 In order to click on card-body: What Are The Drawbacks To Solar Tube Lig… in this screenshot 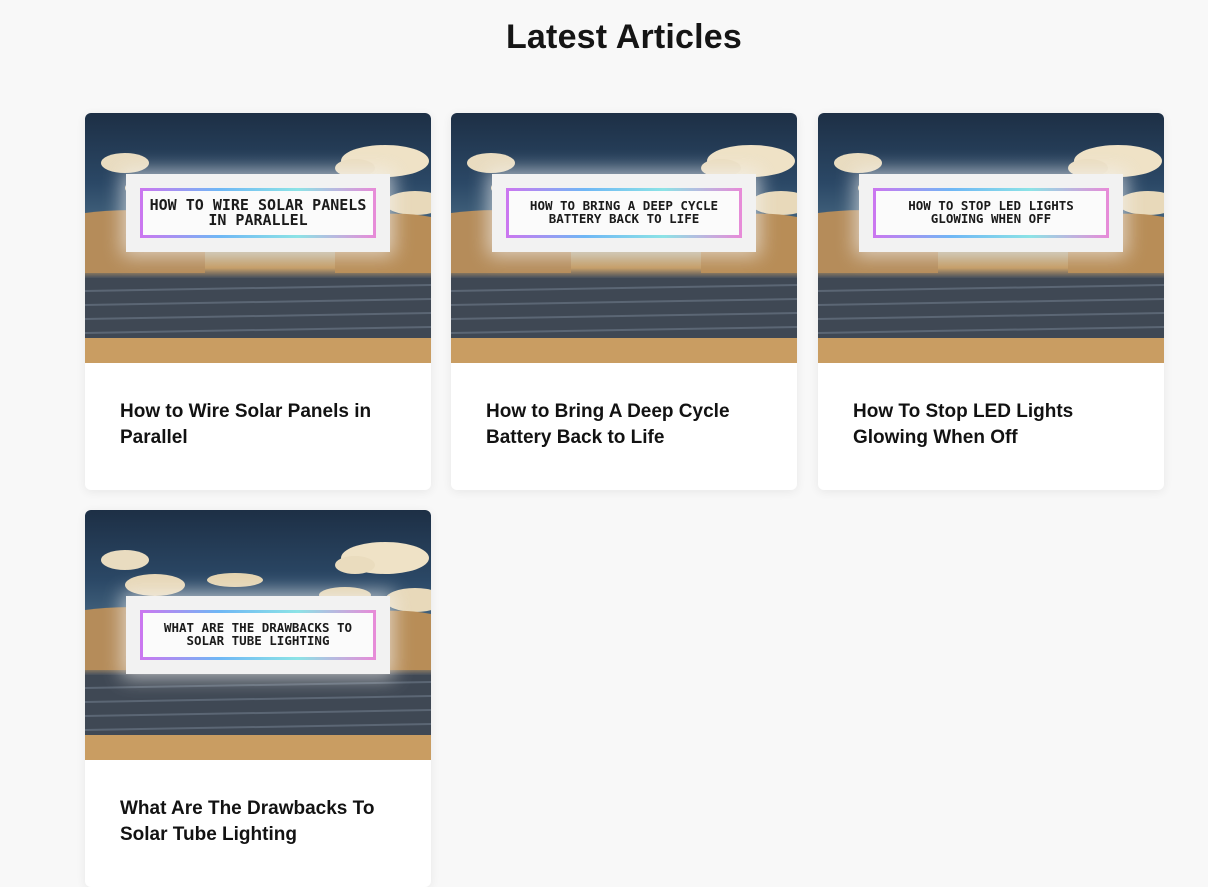, I will do `click(258, 804)`.